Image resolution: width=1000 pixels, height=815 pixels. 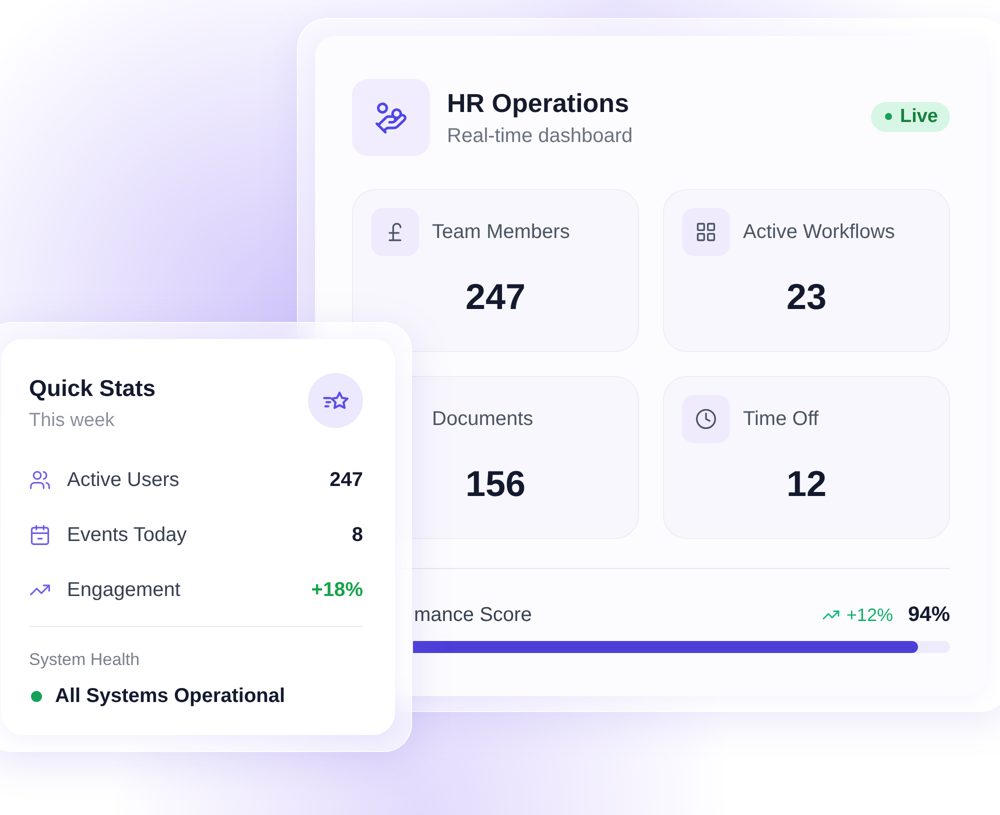 What do you see at coordinates (706, 419) in the screenshot?
I see `clock-icon` at bounding box center [706, 419].